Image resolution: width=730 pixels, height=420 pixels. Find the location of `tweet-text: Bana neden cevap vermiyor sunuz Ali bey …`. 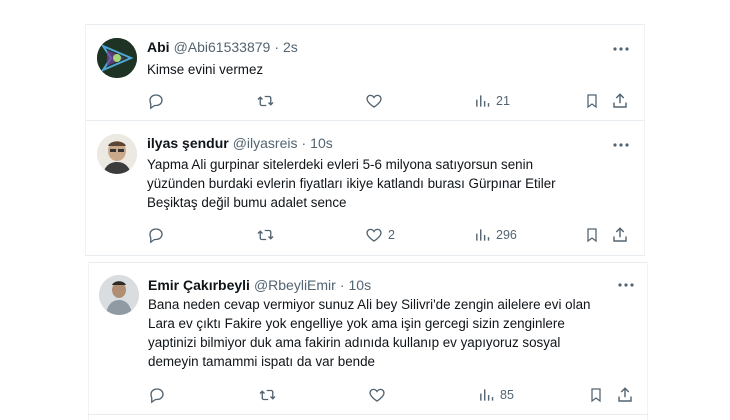

tweet-text: Bana neden cevap vermiyor sunuz Ali bey … is located at coordinates (369, 333).